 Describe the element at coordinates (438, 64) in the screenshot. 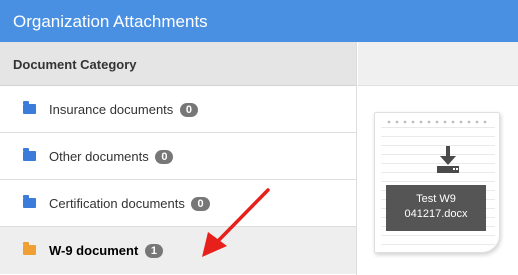

I see `attachments-header` at that location.